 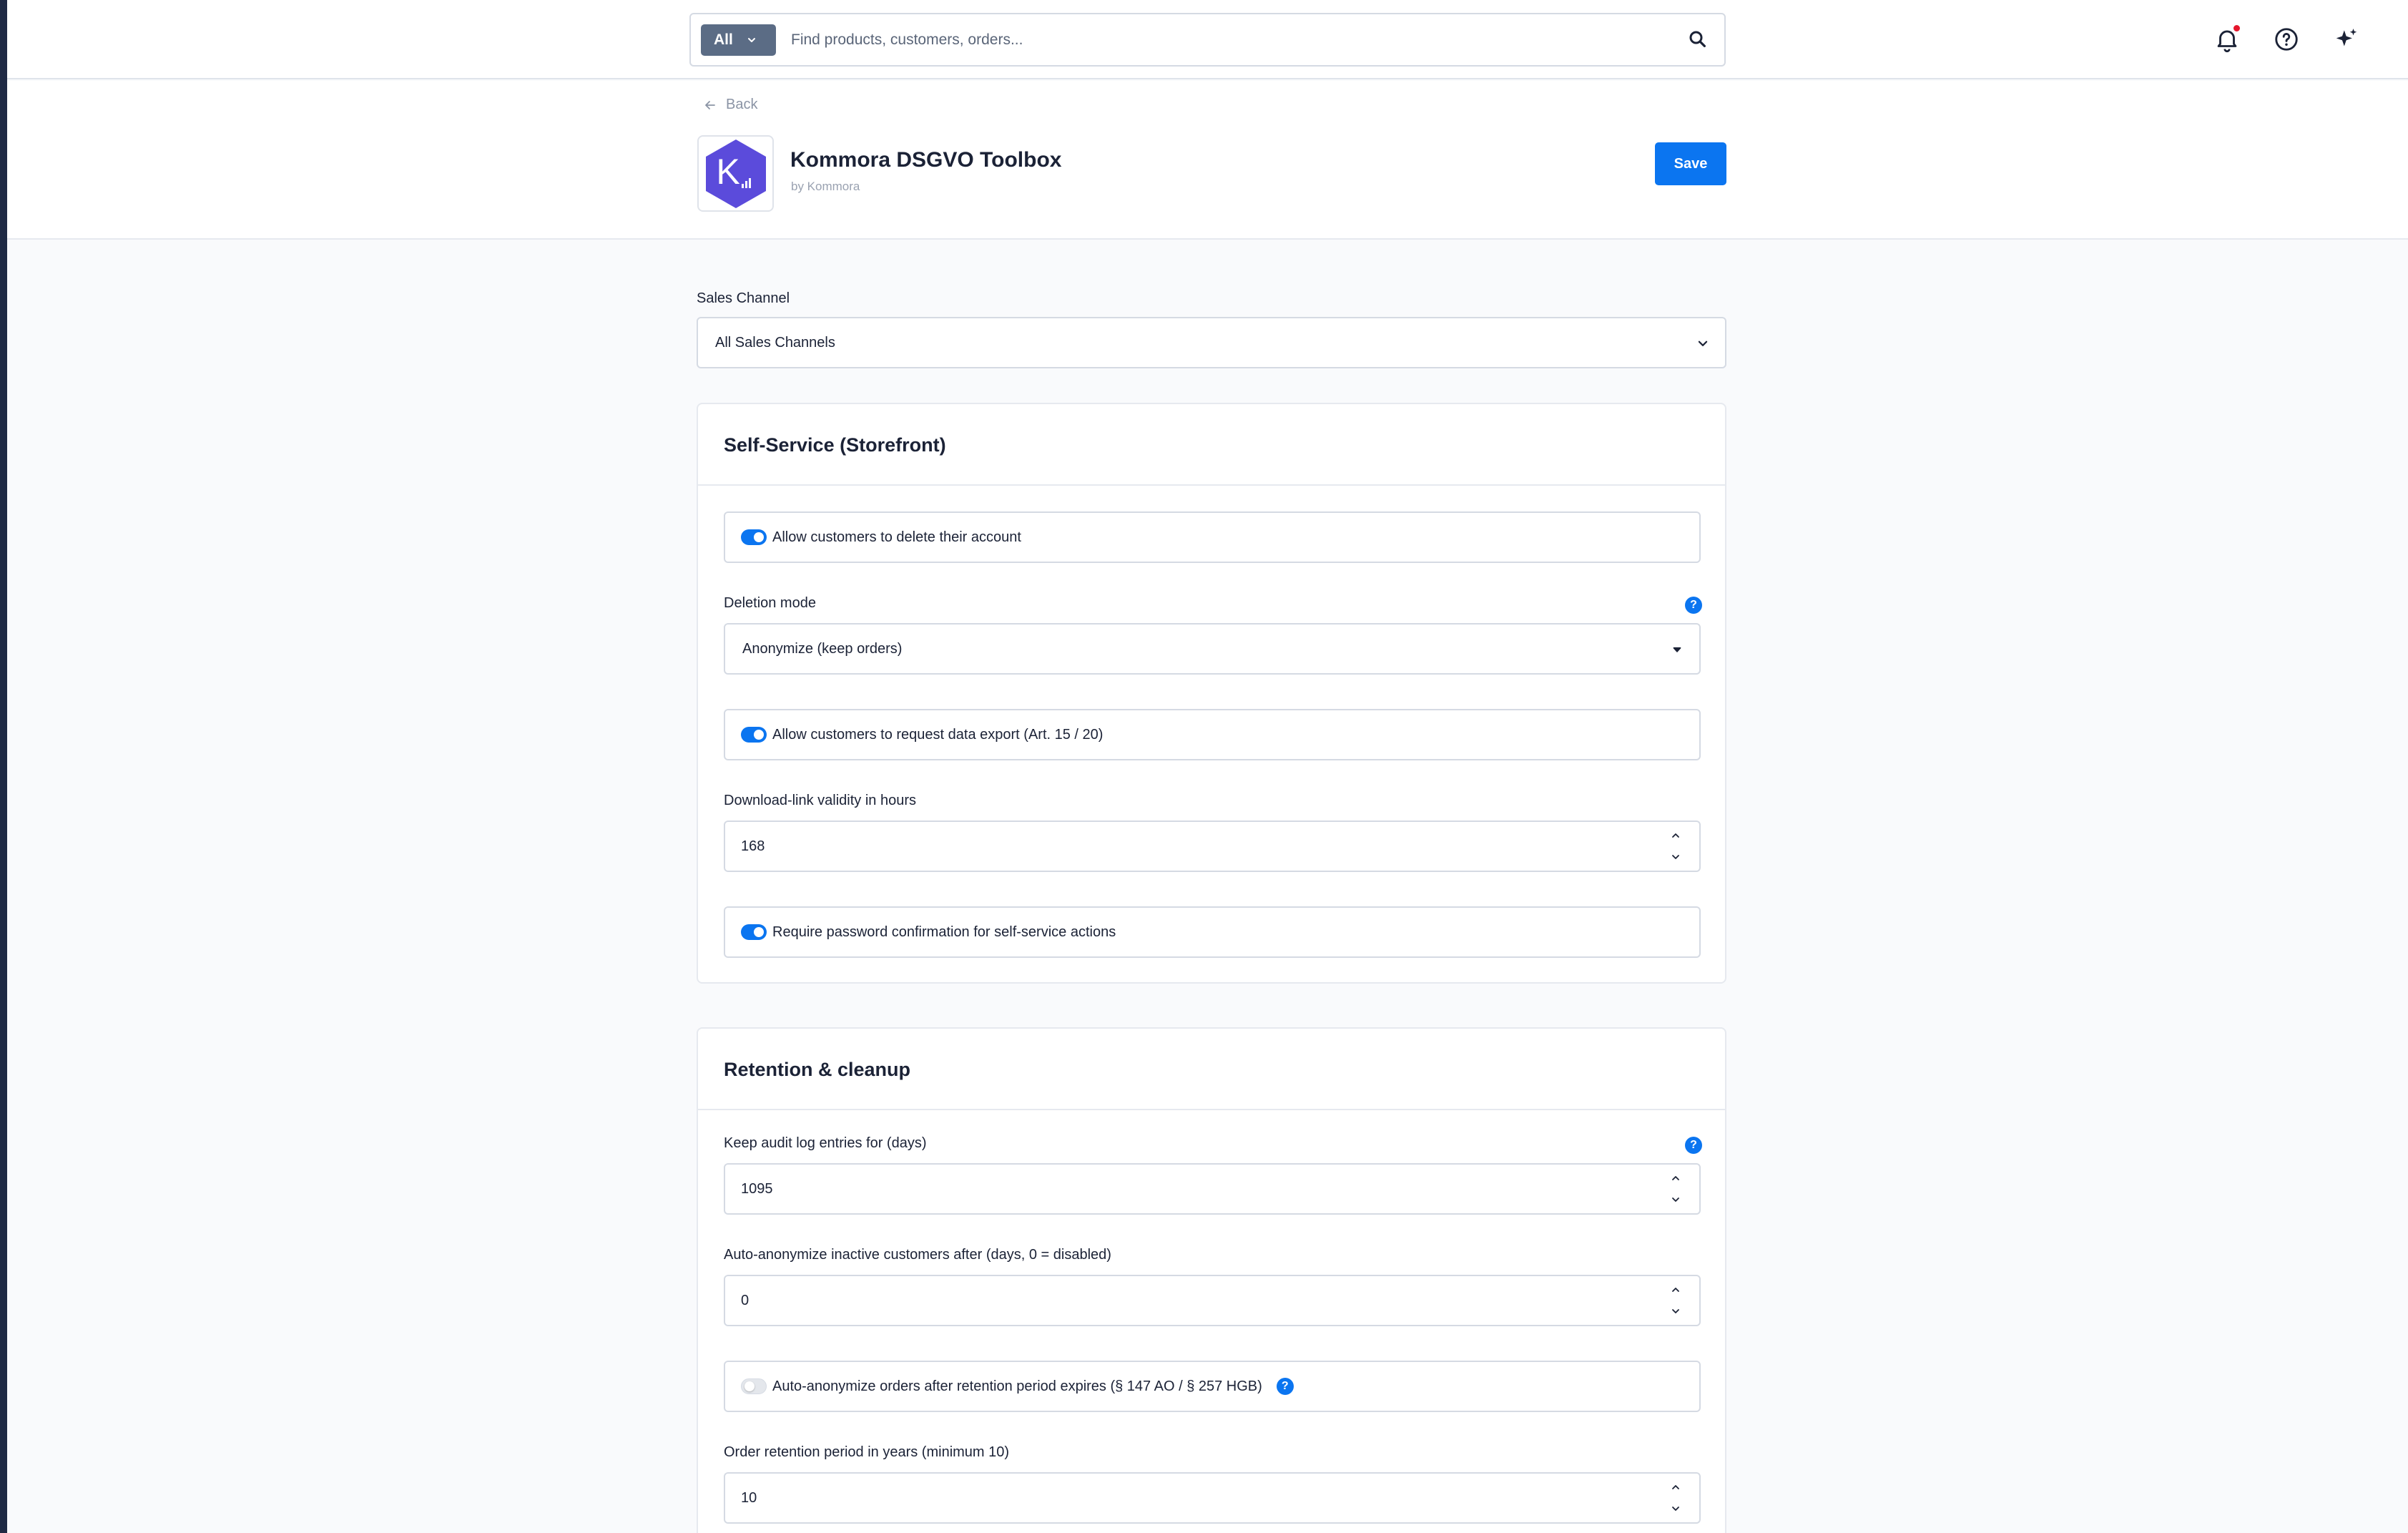 I want to click on notification-dot, so click(x=2236, y=28).